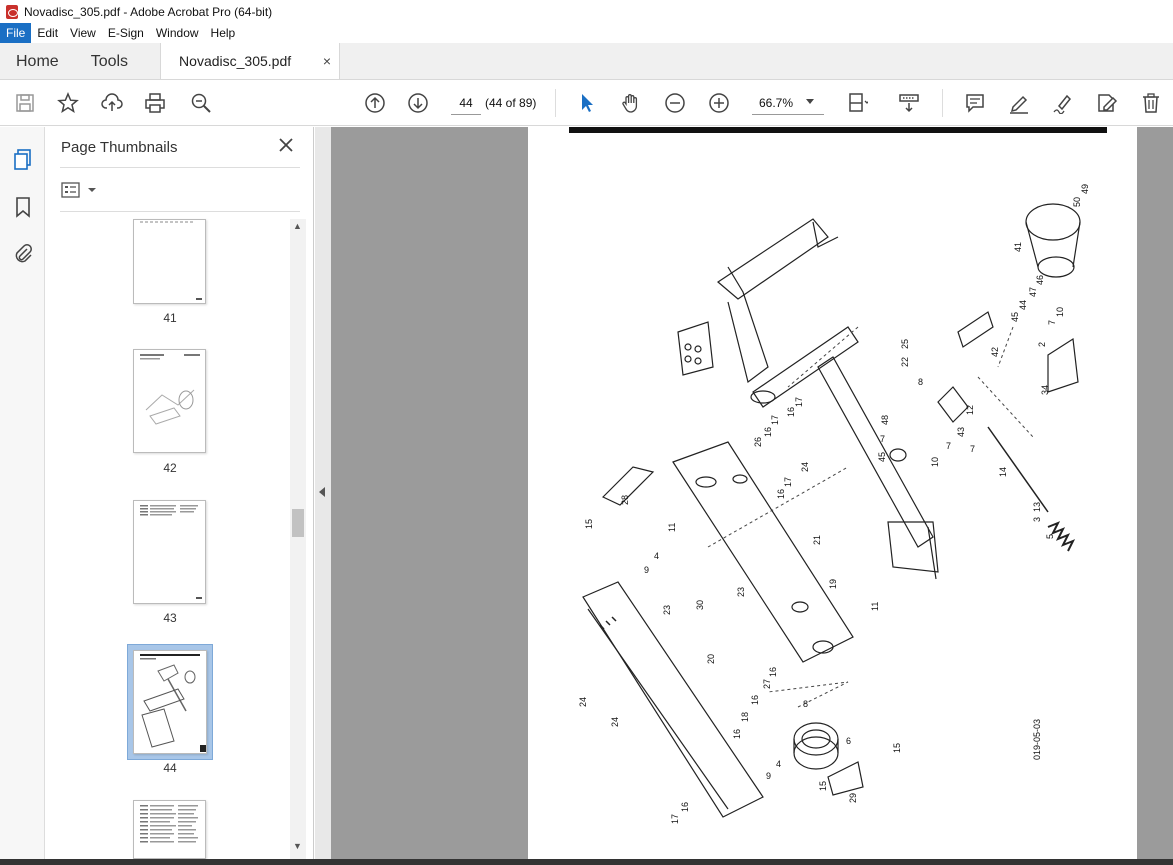  Describe the element at coordinates (1037, 519) in the screenshot. I see `svg-text: 3` at that location.